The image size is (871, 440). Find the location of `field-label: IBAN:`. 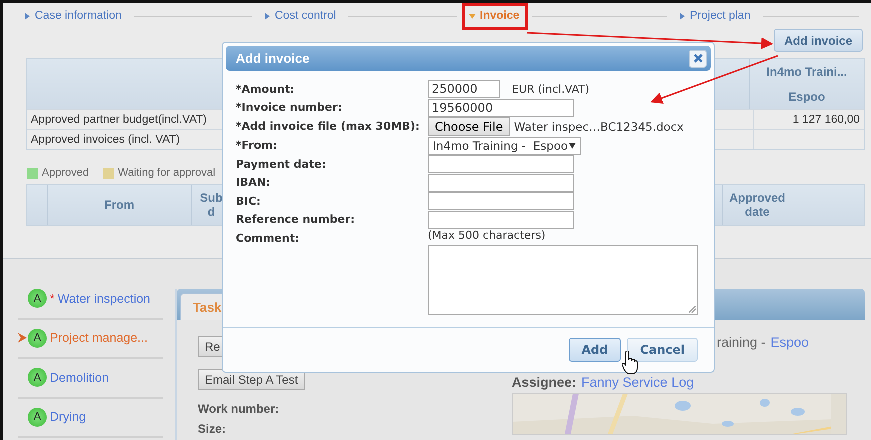

field-label: IBAN: is located at coordinates (254, 183).